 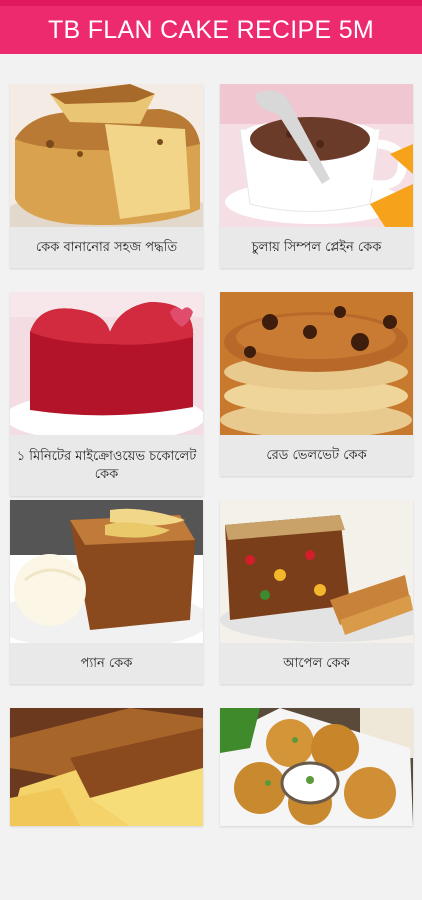 What do you see at coordinates (106, 363) in the screenshot?
I see `recipe-image-red-velvet-heart` at bounding box center [106, 363].